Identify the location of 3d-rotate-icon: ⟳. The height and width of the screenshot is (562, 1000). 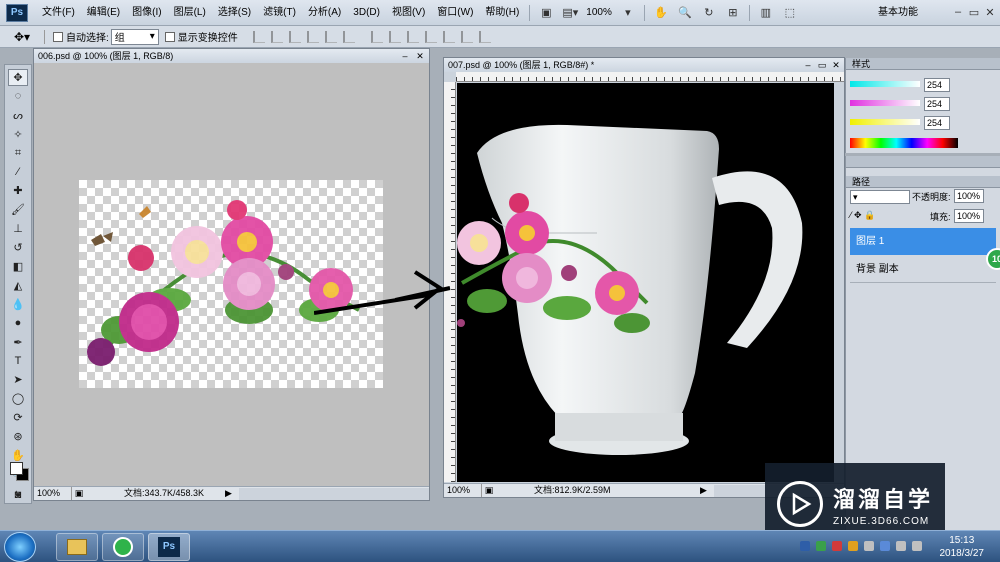
(18, 417).